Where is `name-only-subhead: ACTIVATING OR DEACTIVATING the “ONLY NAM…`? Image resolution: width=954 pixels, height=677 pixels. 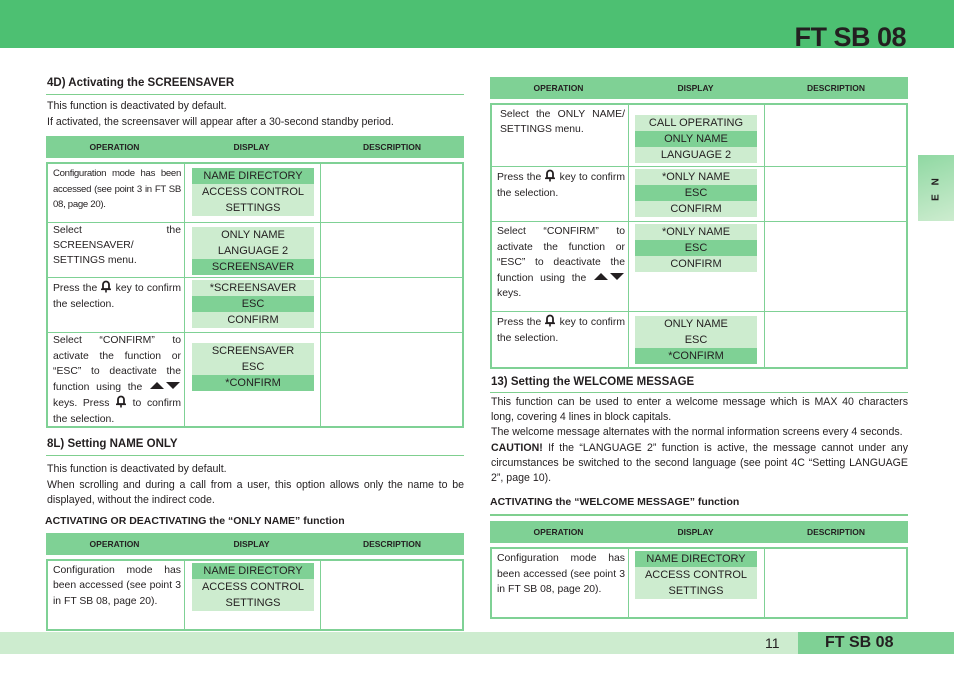 name-only-subhead: ACTIVATING OR DEACTIVATING the “ONLY NAM… is located at coordinates (195, 520).